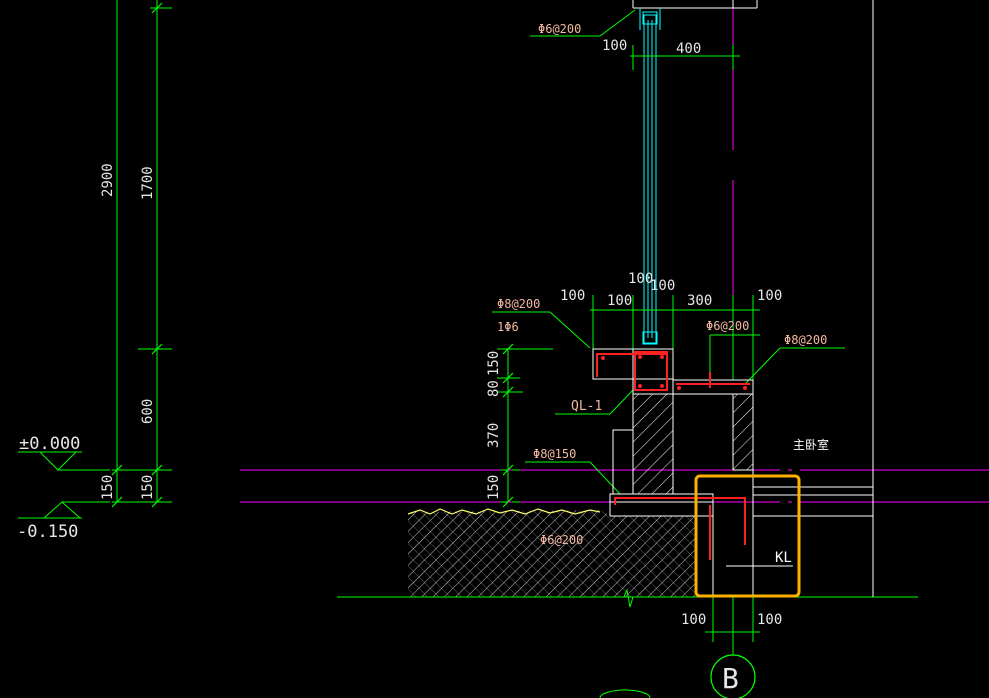 The height and width of the screenshot is (698, 989). Describe the element at coordinates (614, 46) in the screenshot. I see `dim-100-top: 100` at that location.